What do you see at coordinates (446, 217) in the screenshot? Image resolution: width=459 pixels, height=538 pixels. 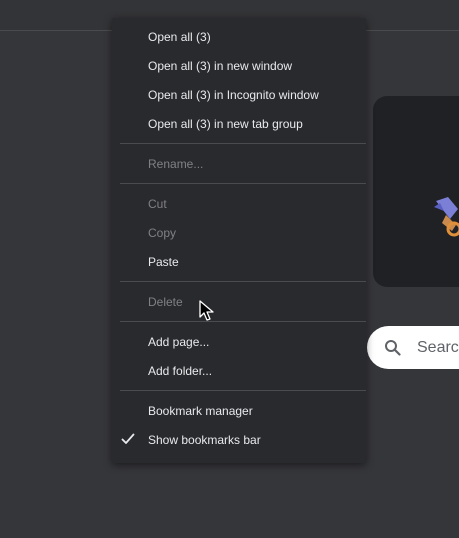 I see `doodle-icon` at bounding box center [446, 217].